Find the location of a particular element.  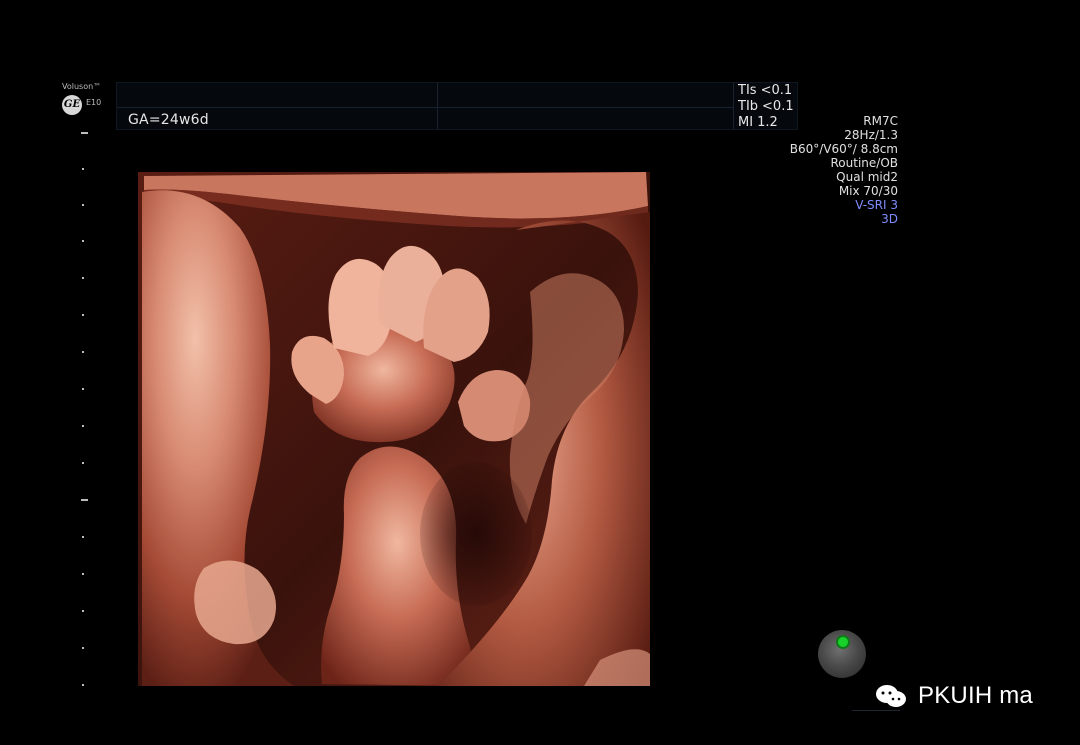

tib-value: <0.1 is located at coordinates (778, 106).